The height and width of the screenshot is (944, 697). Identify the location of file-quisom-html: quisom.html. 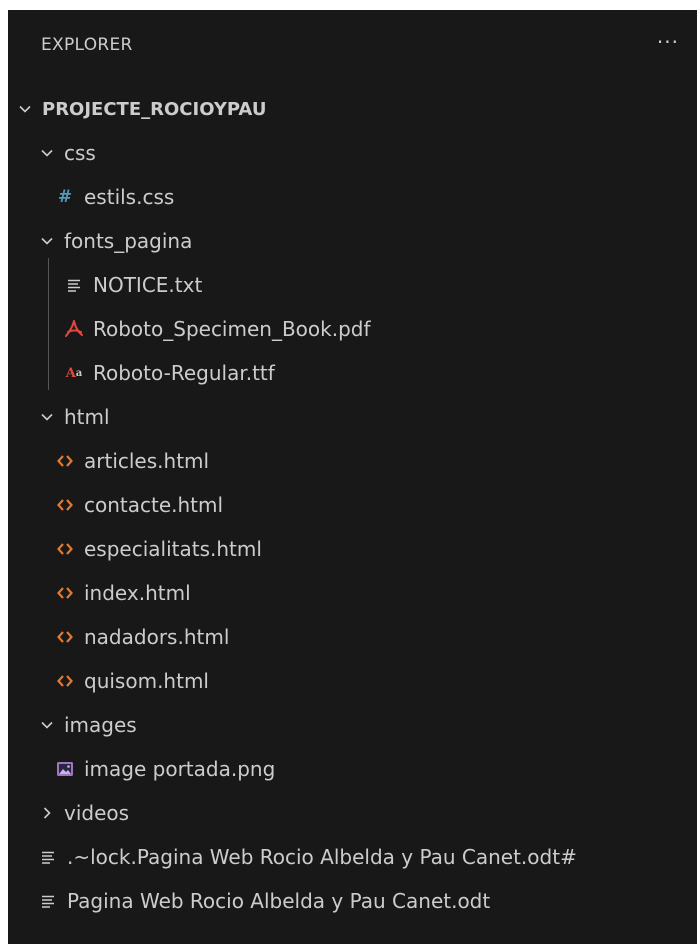
(352, 681).